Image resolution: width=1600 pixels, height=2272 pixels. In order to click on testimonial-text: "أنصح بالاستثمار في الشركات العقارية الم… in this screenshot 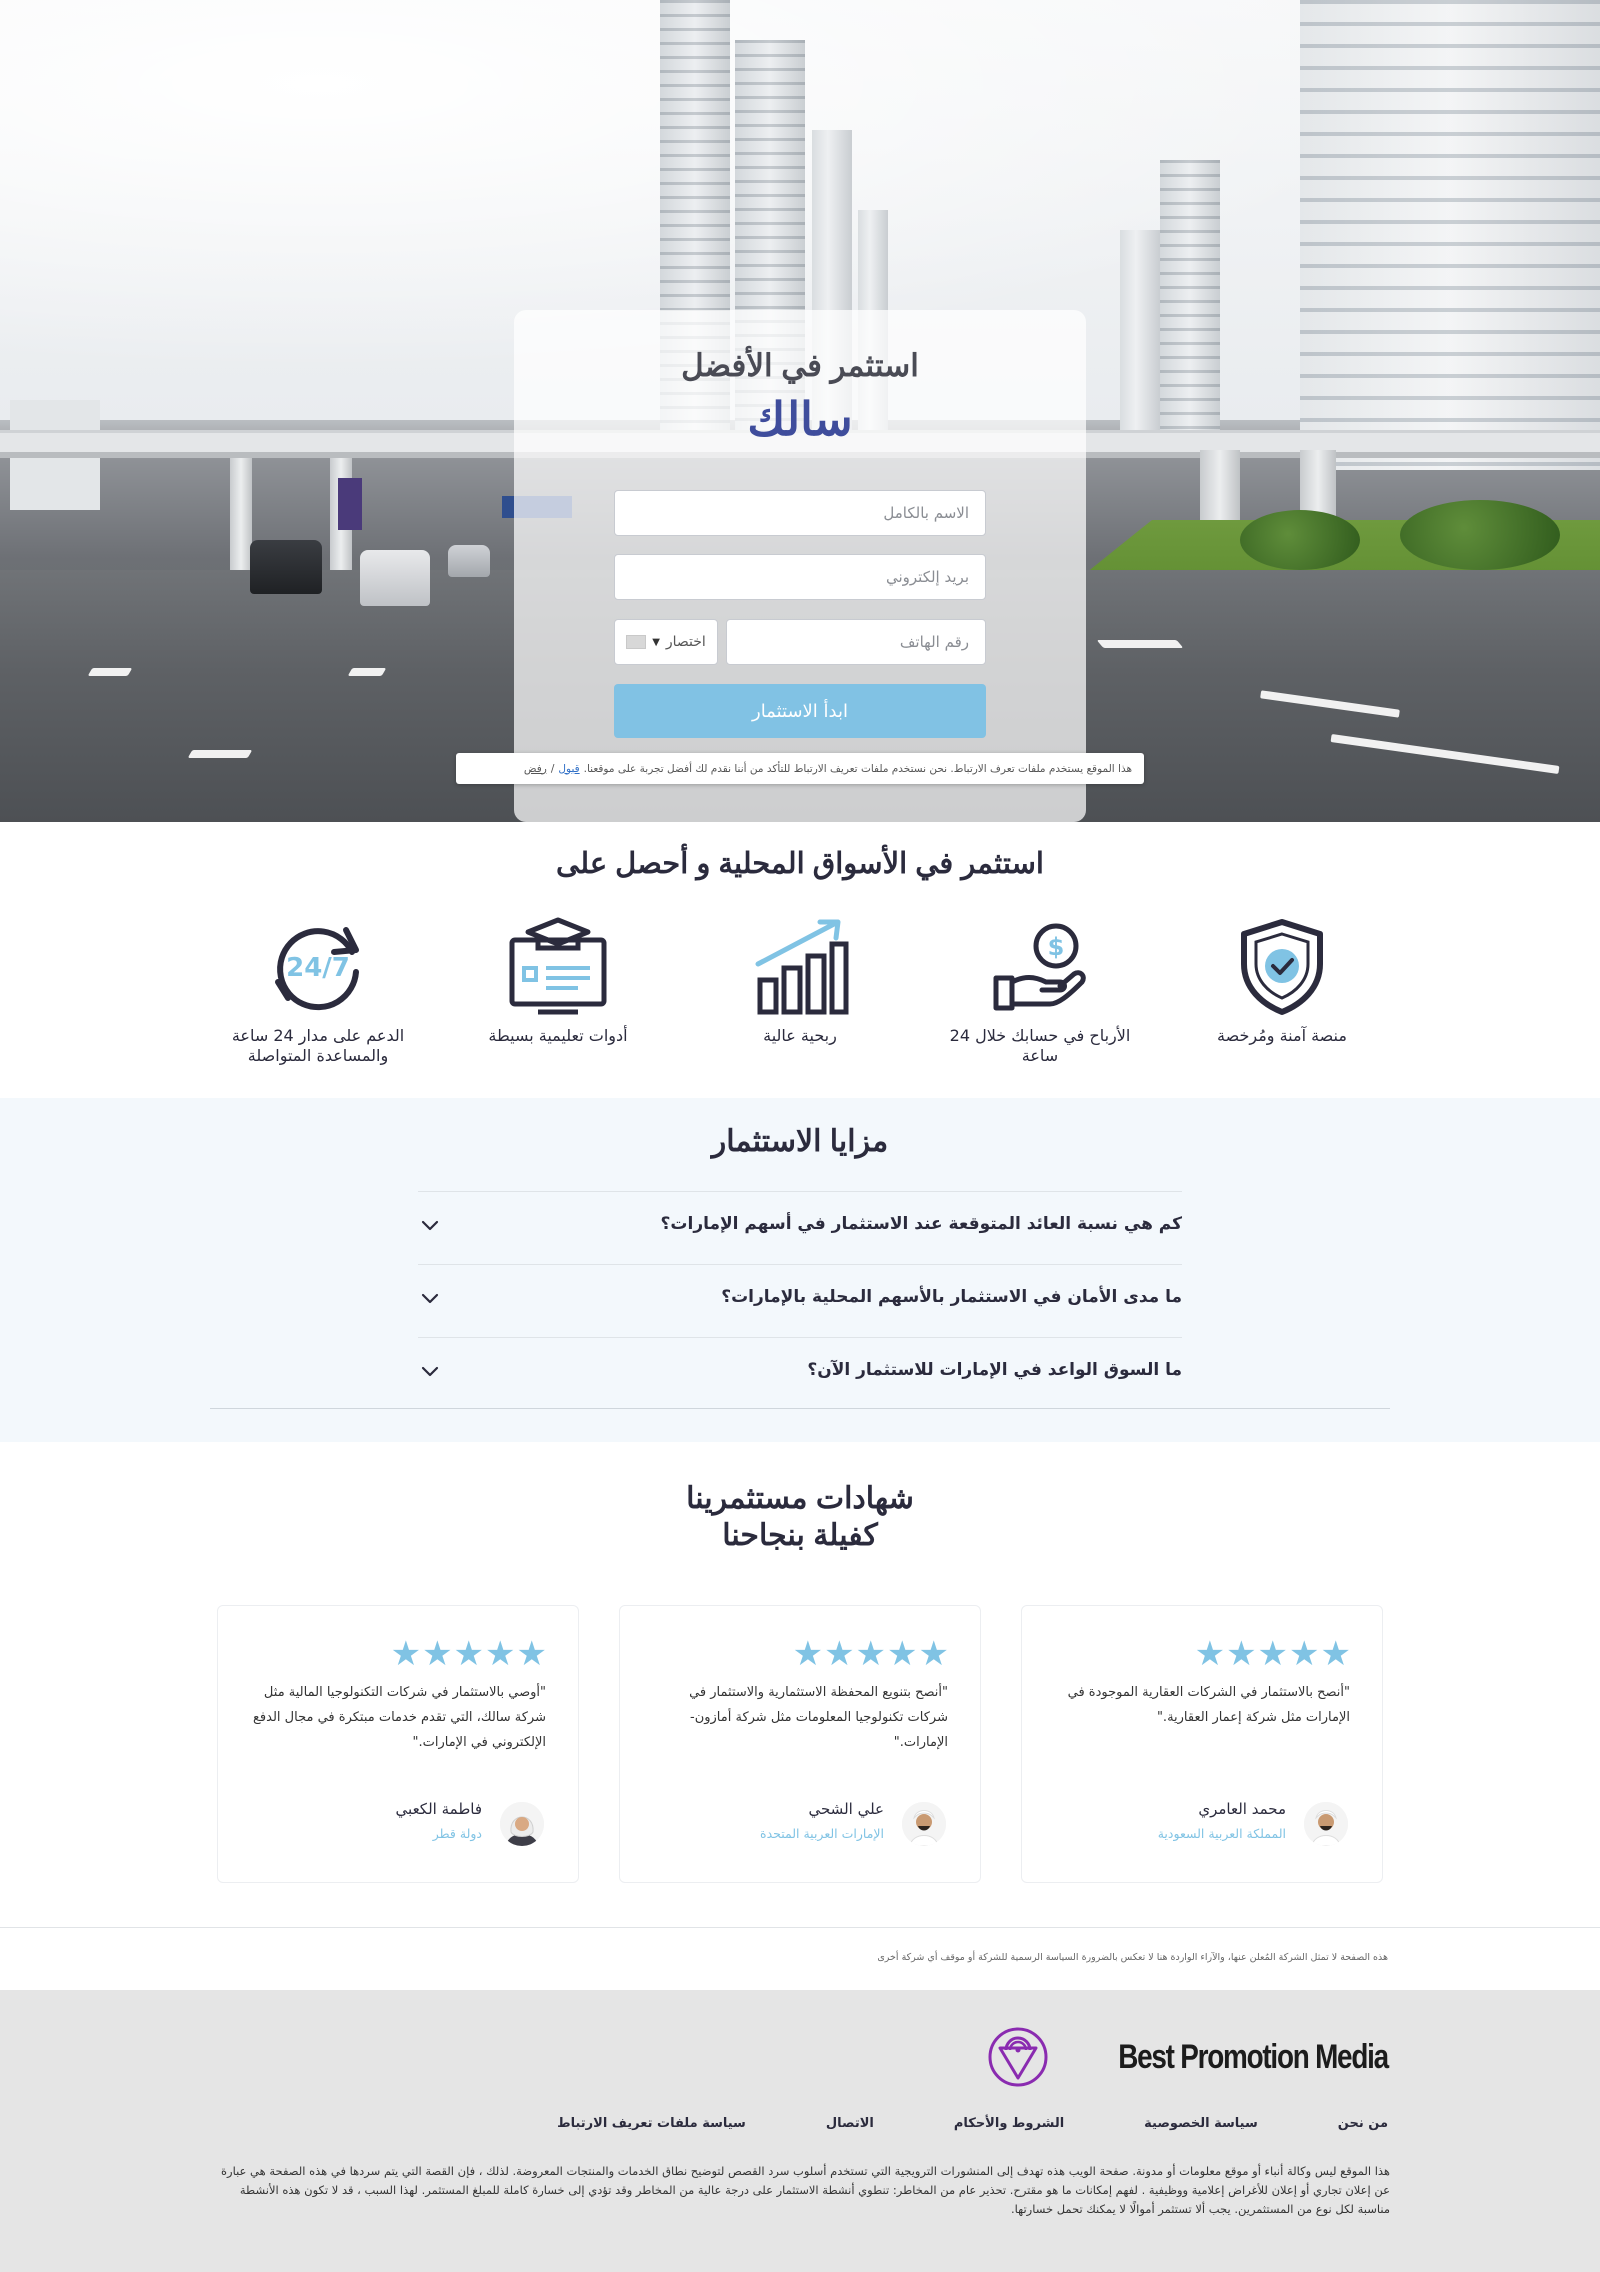, I will do `click(1208, 1705)`.